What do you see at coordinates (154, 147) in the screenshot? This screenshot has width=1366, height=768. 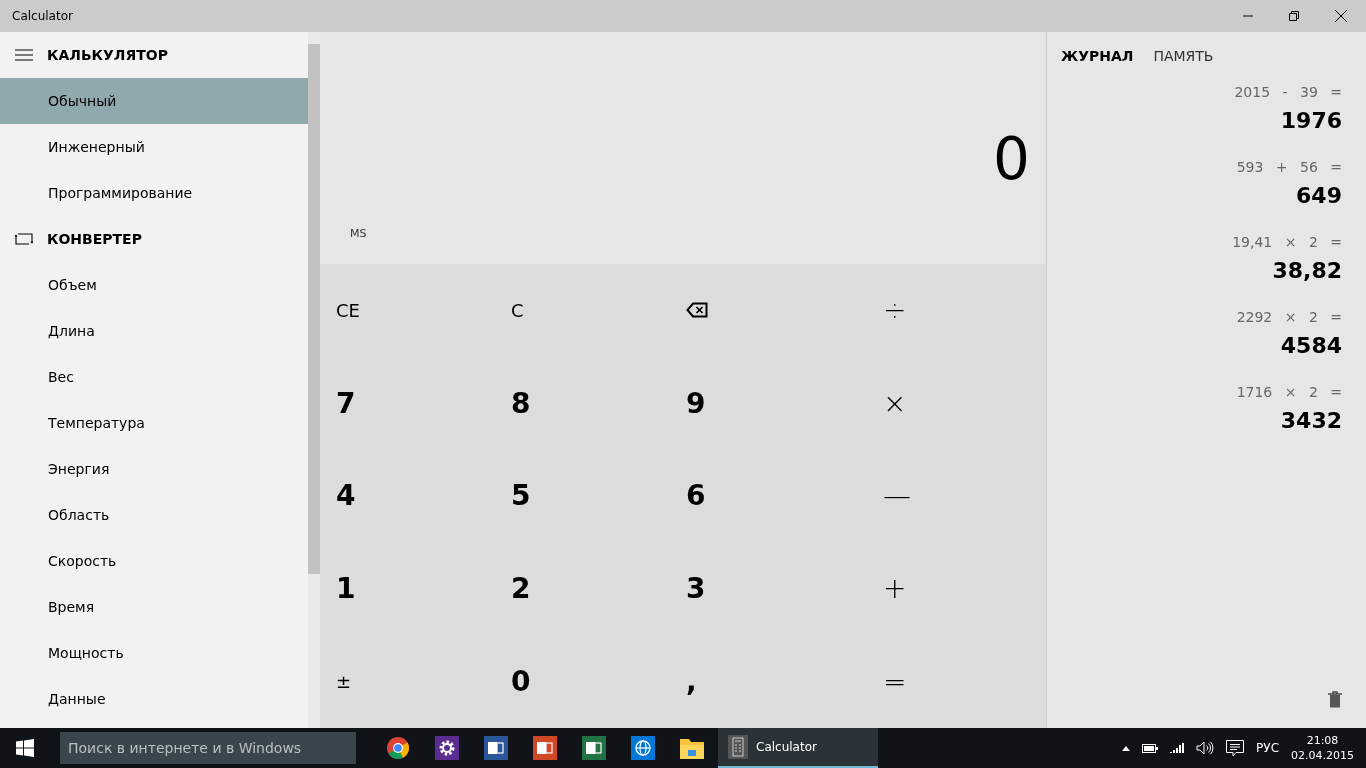 I see `mode-item: Инженерный` at bounding box center [154, 147].